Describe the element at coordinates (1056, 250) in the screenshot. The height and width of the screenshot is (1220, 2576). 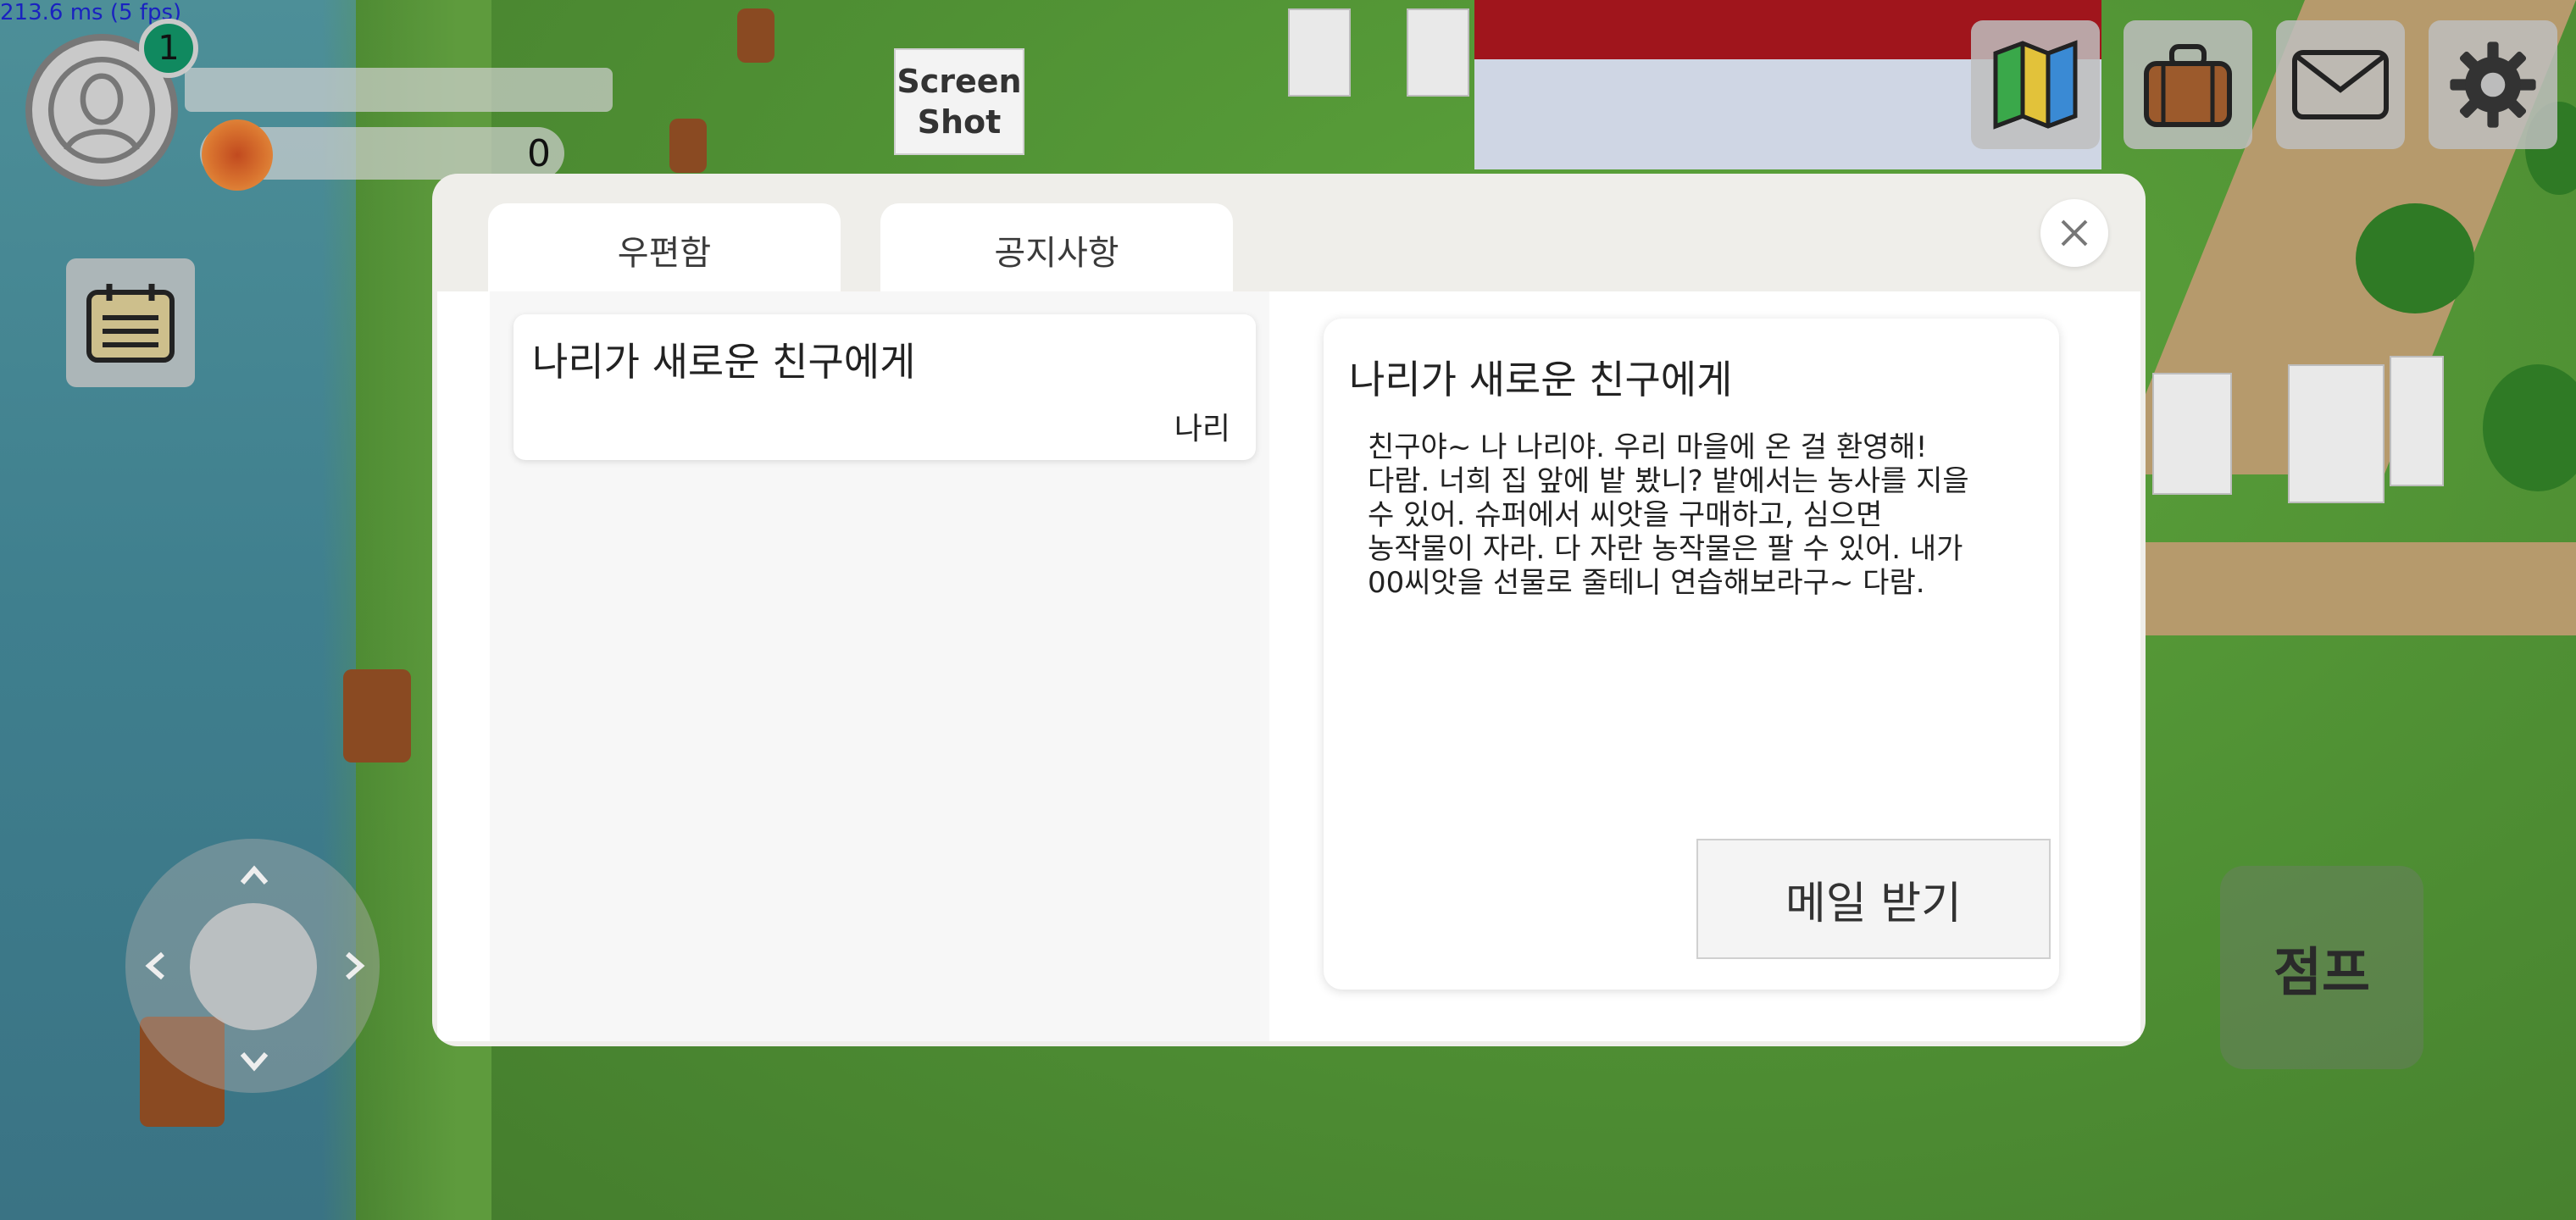
I see `tab-notice: 공지사항` at that location.